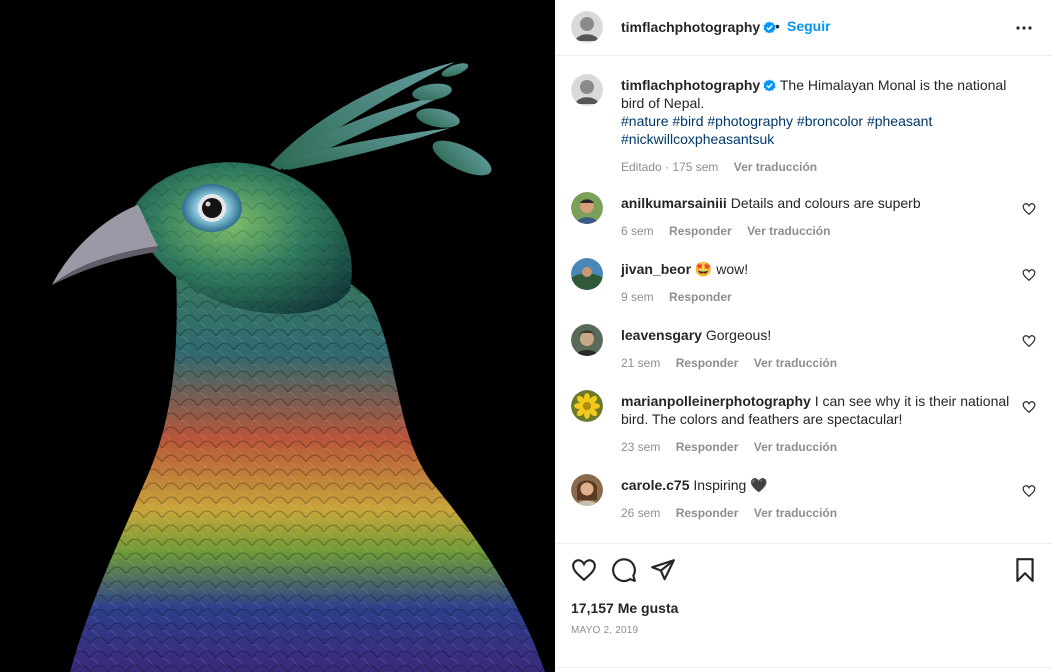  I want to click on comment-text: Inspiring 🖤, so click(730, 485).